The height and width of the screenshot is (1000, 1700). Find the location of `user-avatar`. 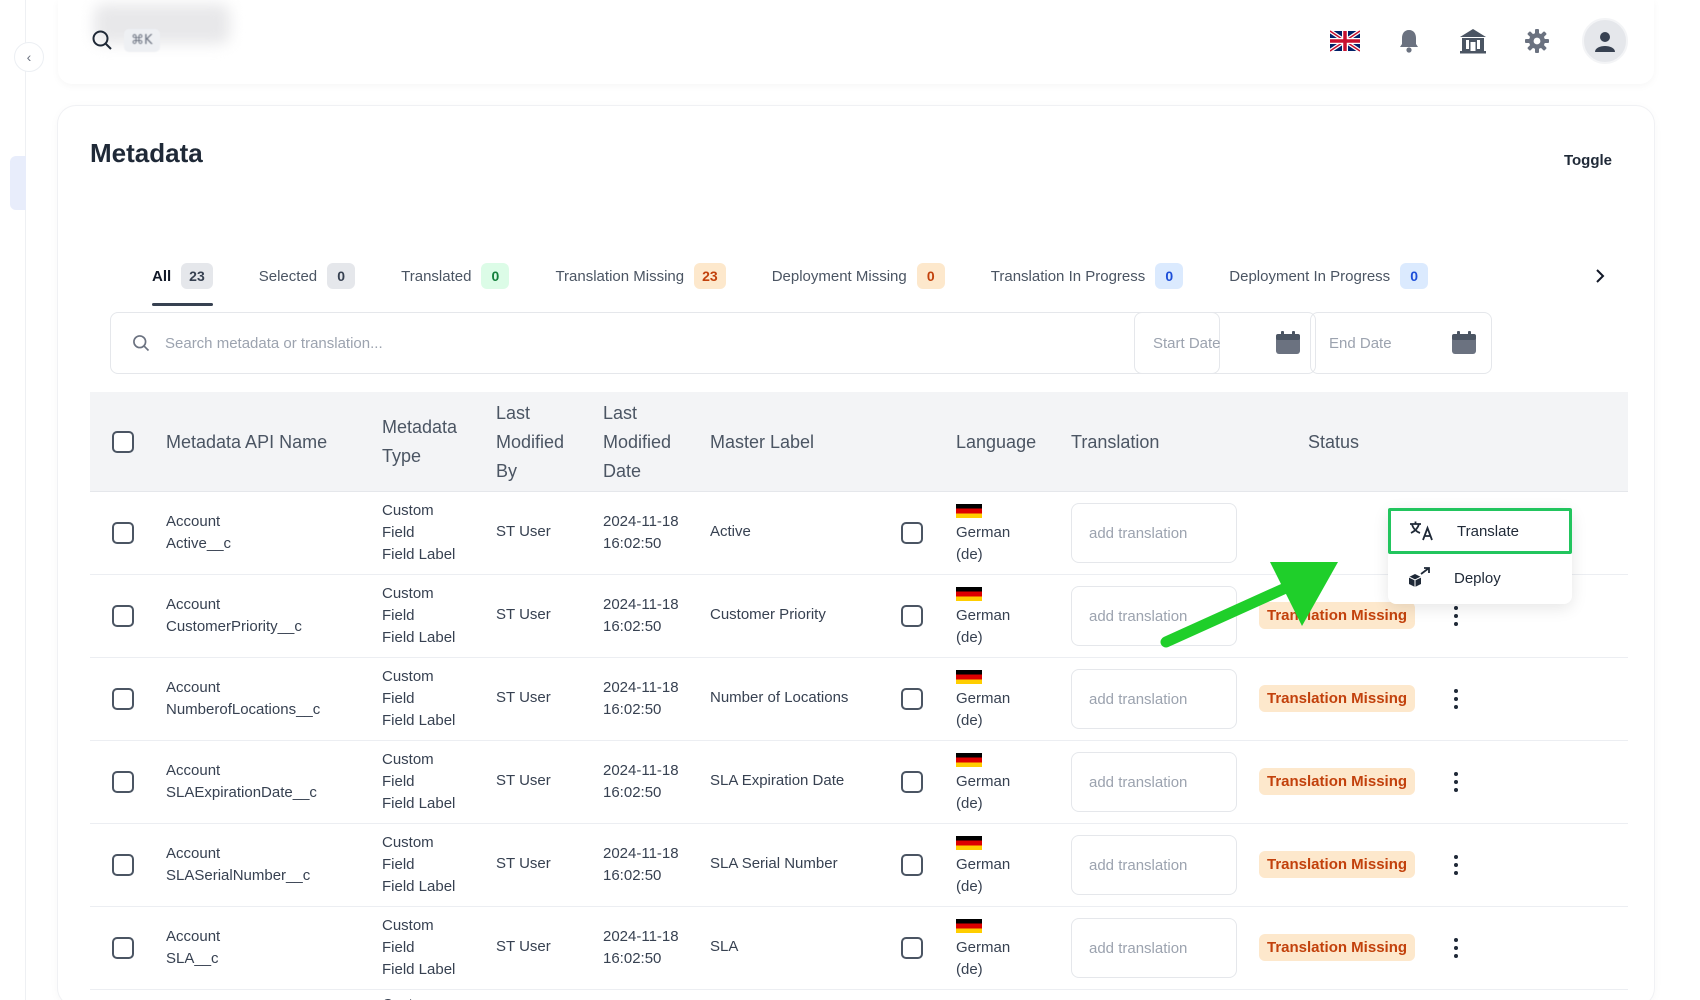

user-avatar is located at coordinates (1605, 41).